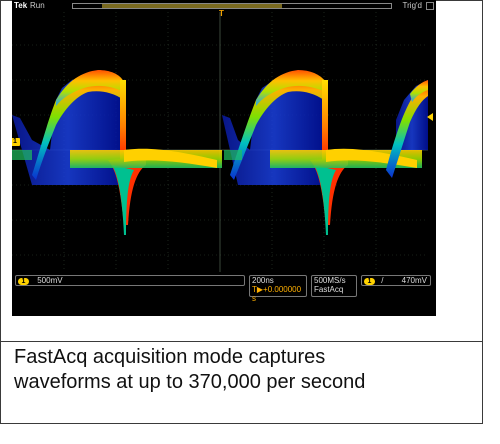 This screenshot has height=444, width=500. Describe the element at coordinates (263, 280) in the screenshot. I see `timebase-value: 200ns` at that location.